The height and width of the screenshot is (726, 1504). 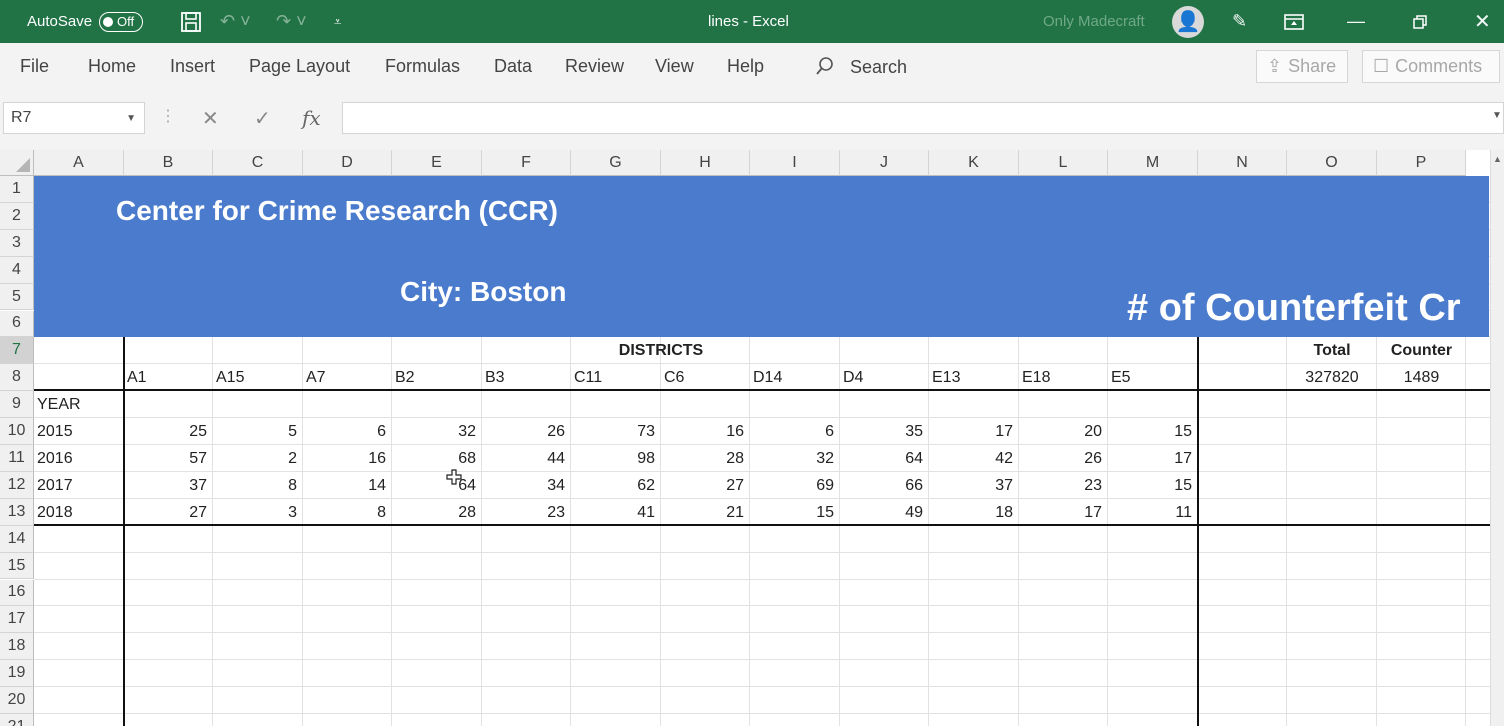 What do you see at coordinates (17, 270) in the screenshot?
I see `row-header-4: 4` at bounding box center [17, 270].